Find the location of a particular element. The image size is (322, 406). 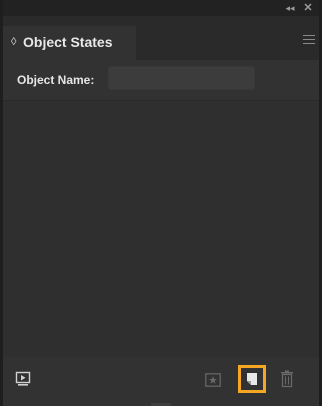

tab-row: ◊ Object States is located at coordinates (161, 38).